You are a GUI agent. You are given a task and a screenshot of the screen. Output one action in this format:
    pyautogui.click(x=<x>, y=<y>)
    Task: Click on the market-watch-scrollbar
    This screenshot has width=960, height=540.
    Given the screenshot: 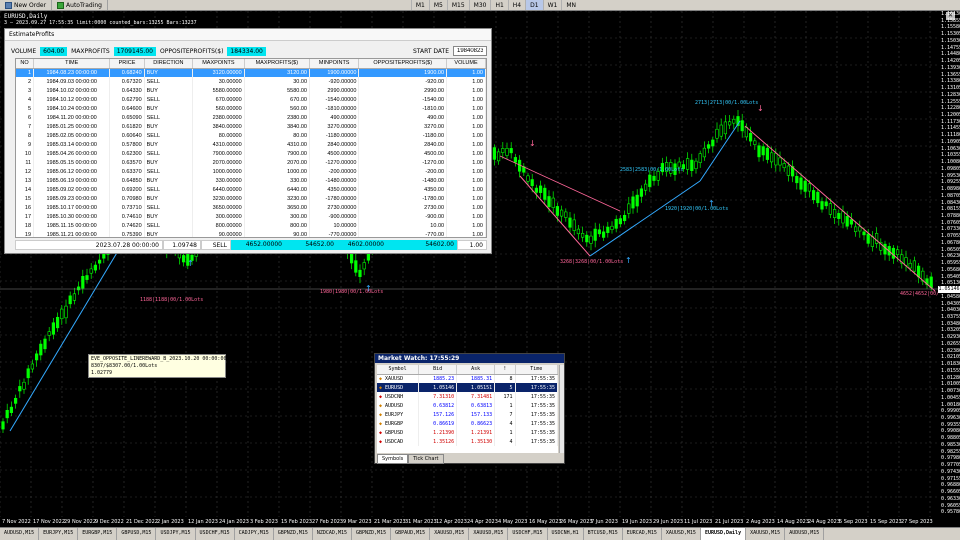 What is the action you would take?
    pyautogui.click(x=561, y=409)
    